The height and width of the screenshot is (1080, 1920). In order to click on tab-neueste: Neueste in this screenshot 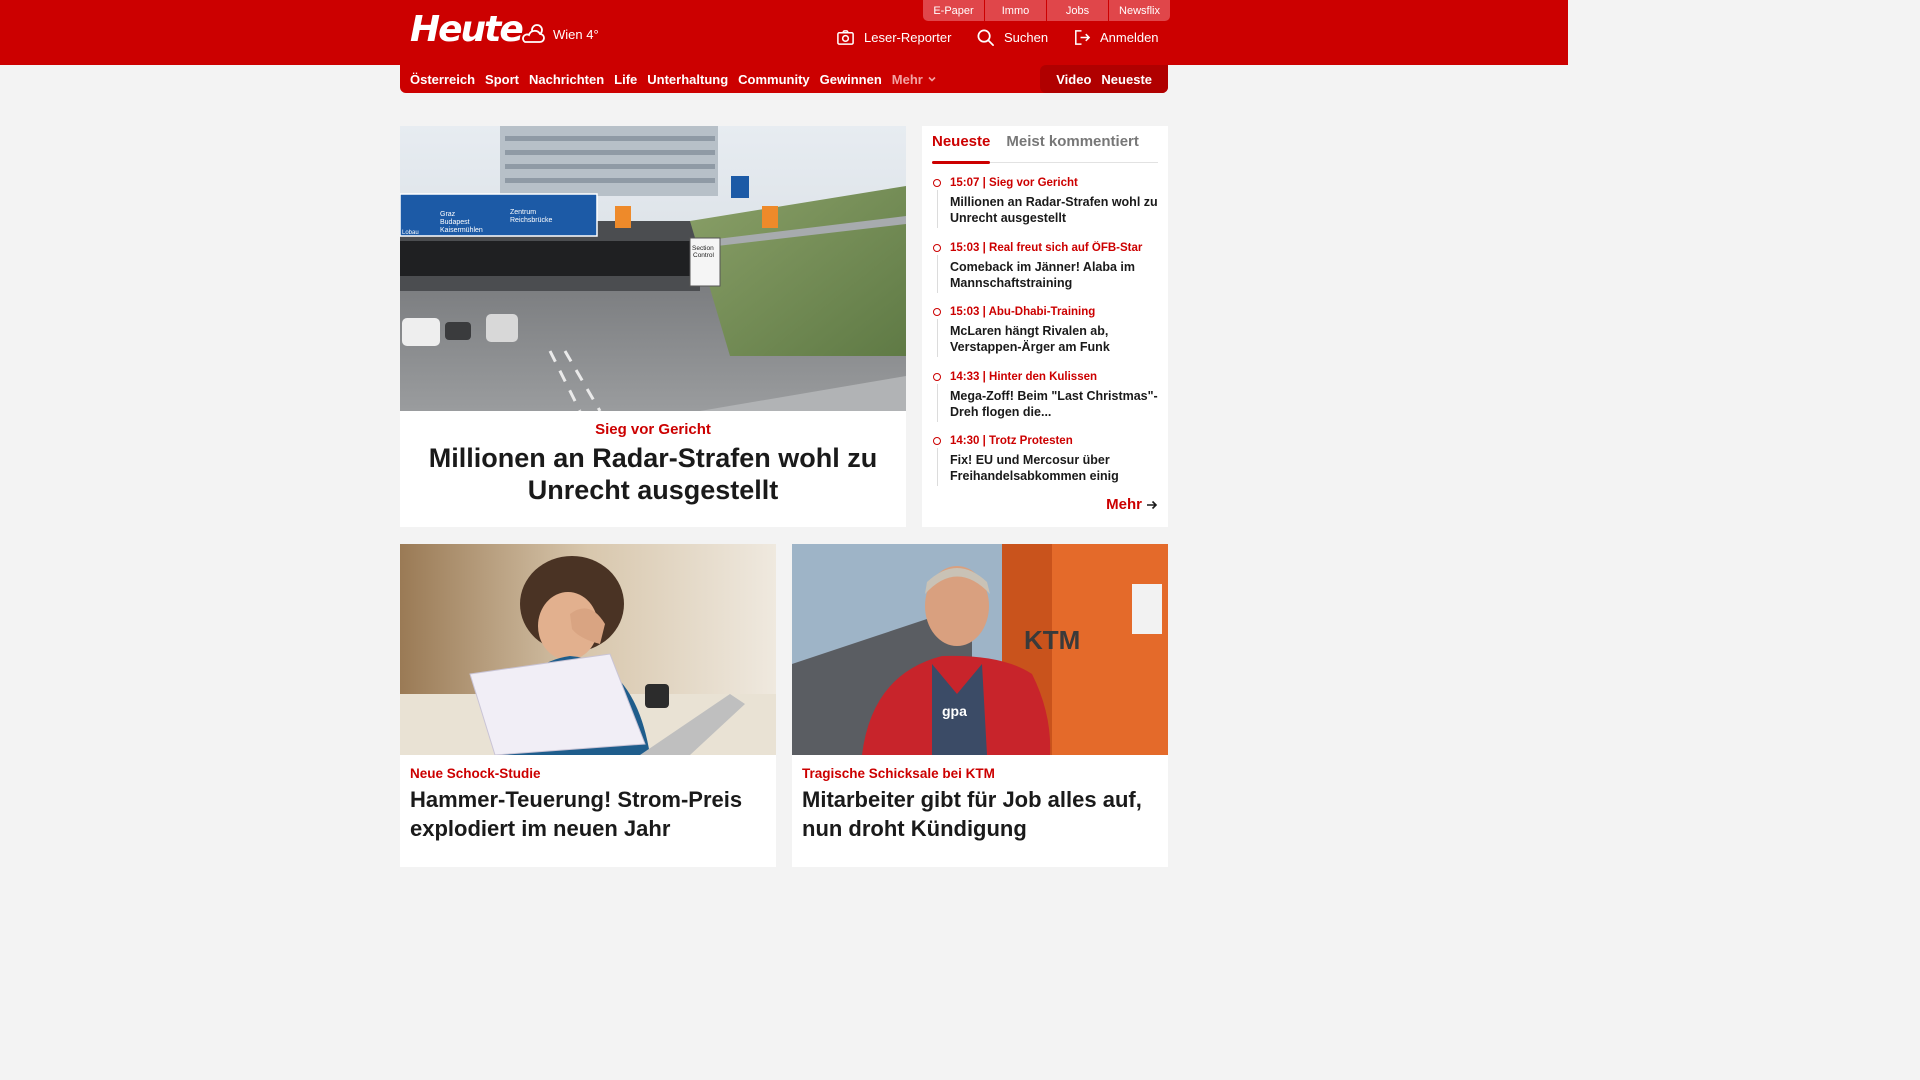, I will do `click(961, 145)`.